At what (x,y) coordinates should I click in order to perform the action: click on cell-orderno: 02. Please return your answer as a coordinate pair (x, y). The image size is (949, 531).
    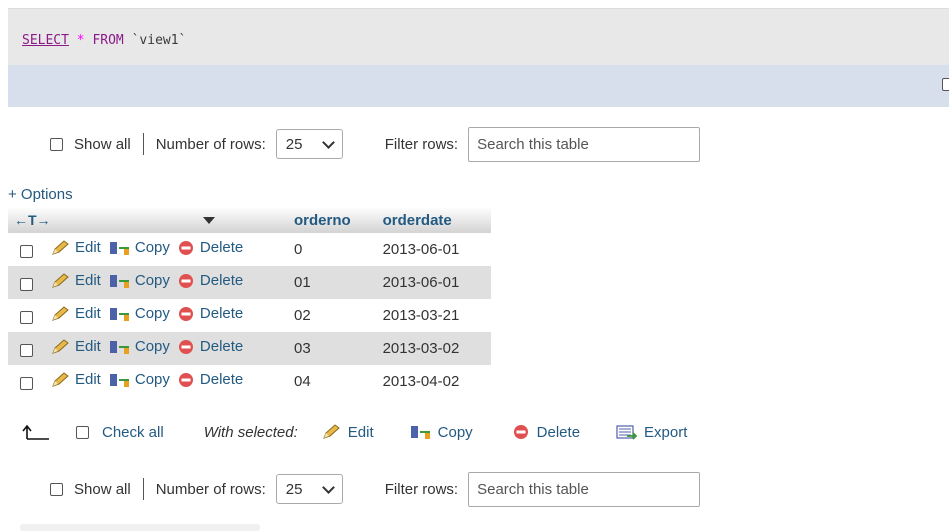
    Looking at the image, I should click on (302, 315).